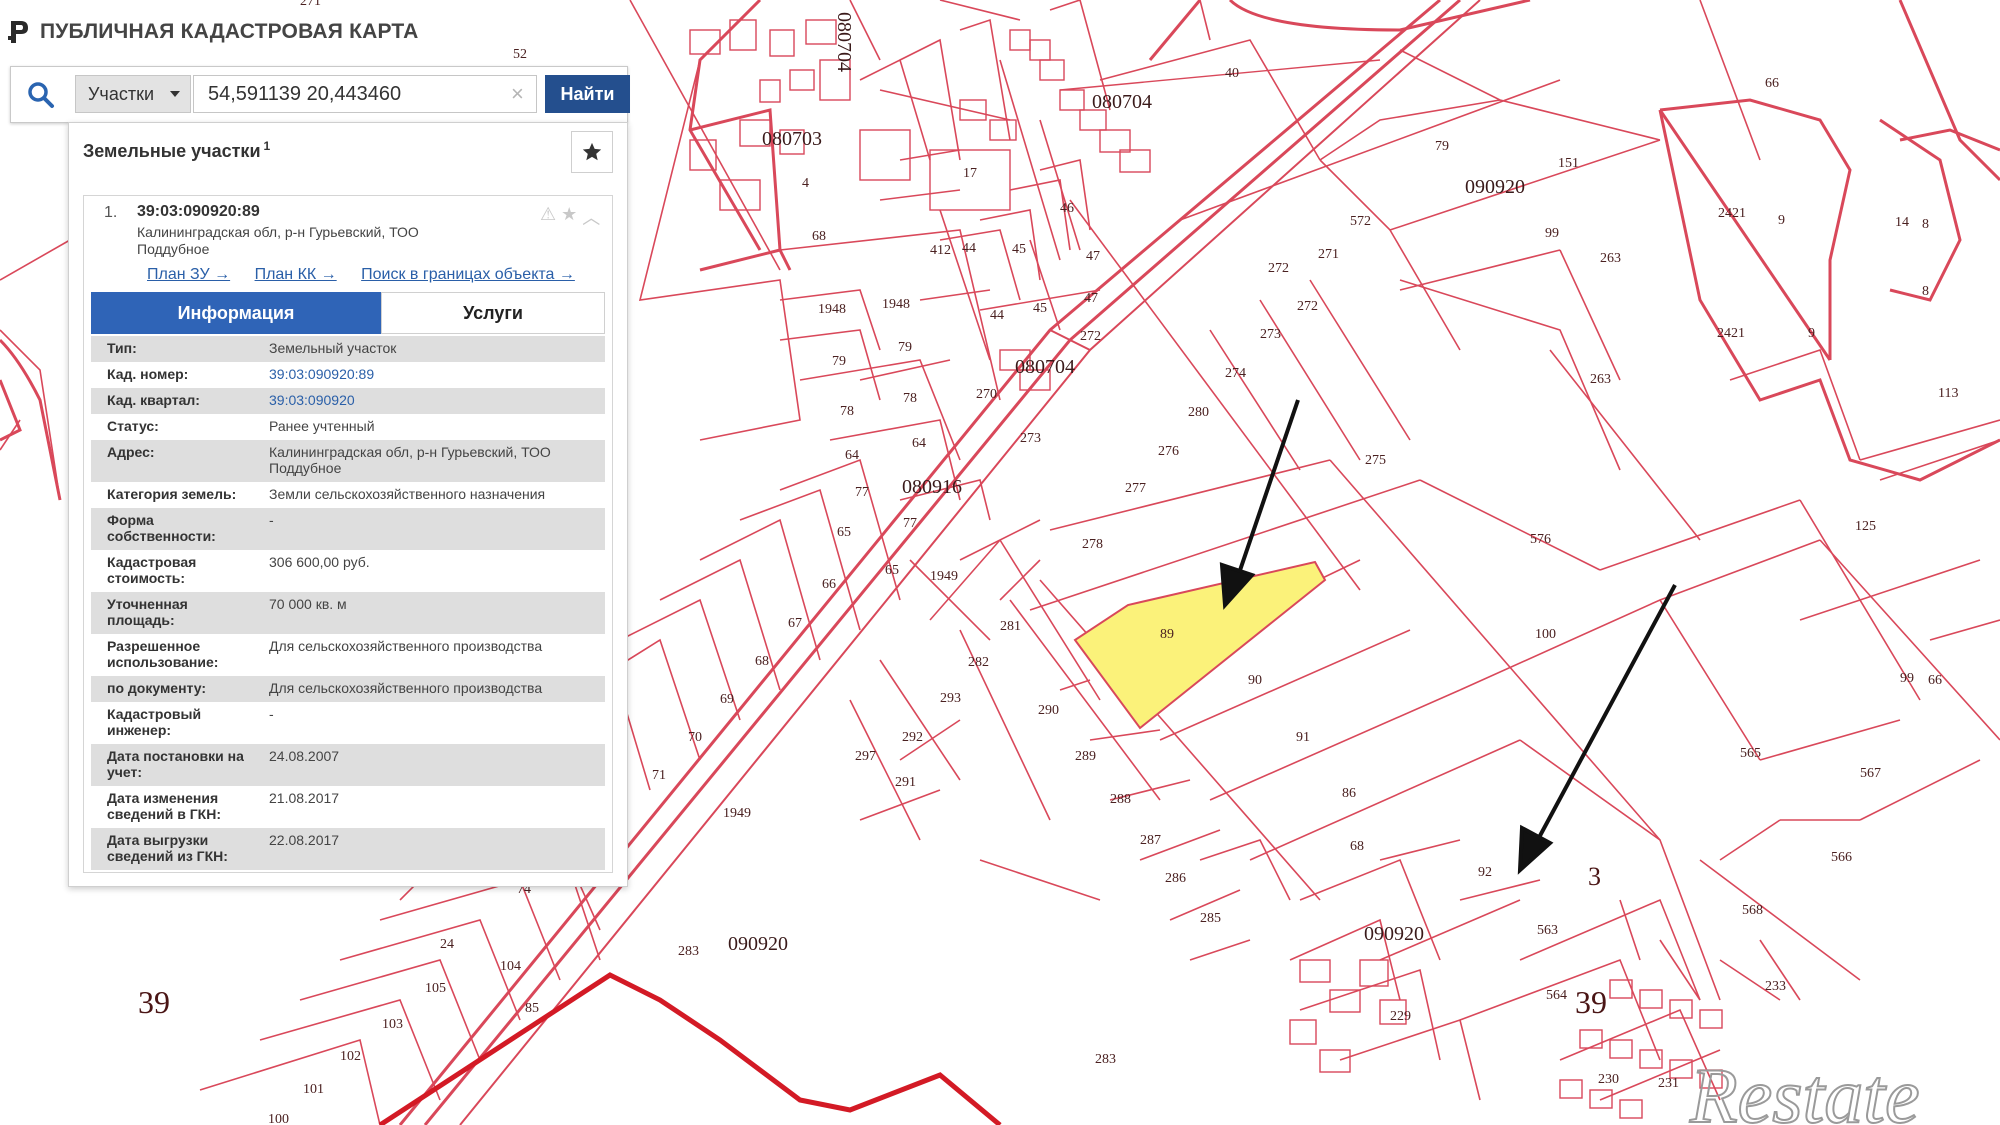 The image size is (2000, 1125). Describe the element at coordinates (1010, 626) in the screenshot. I see `svg-text: 281` at that location.